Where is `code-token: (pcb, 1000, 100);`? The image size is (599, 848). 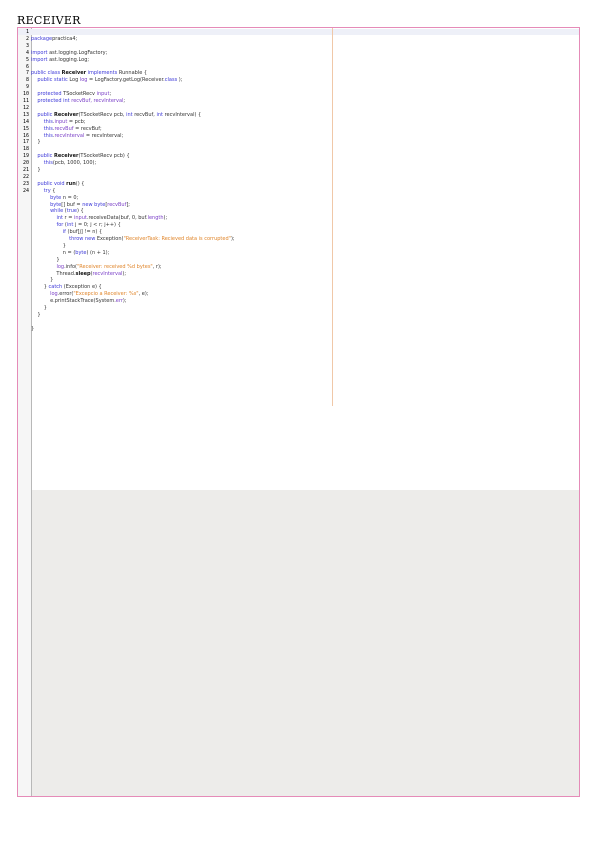
code-token: (pcb, 1000, 100); is located at coordinates (74, 163).